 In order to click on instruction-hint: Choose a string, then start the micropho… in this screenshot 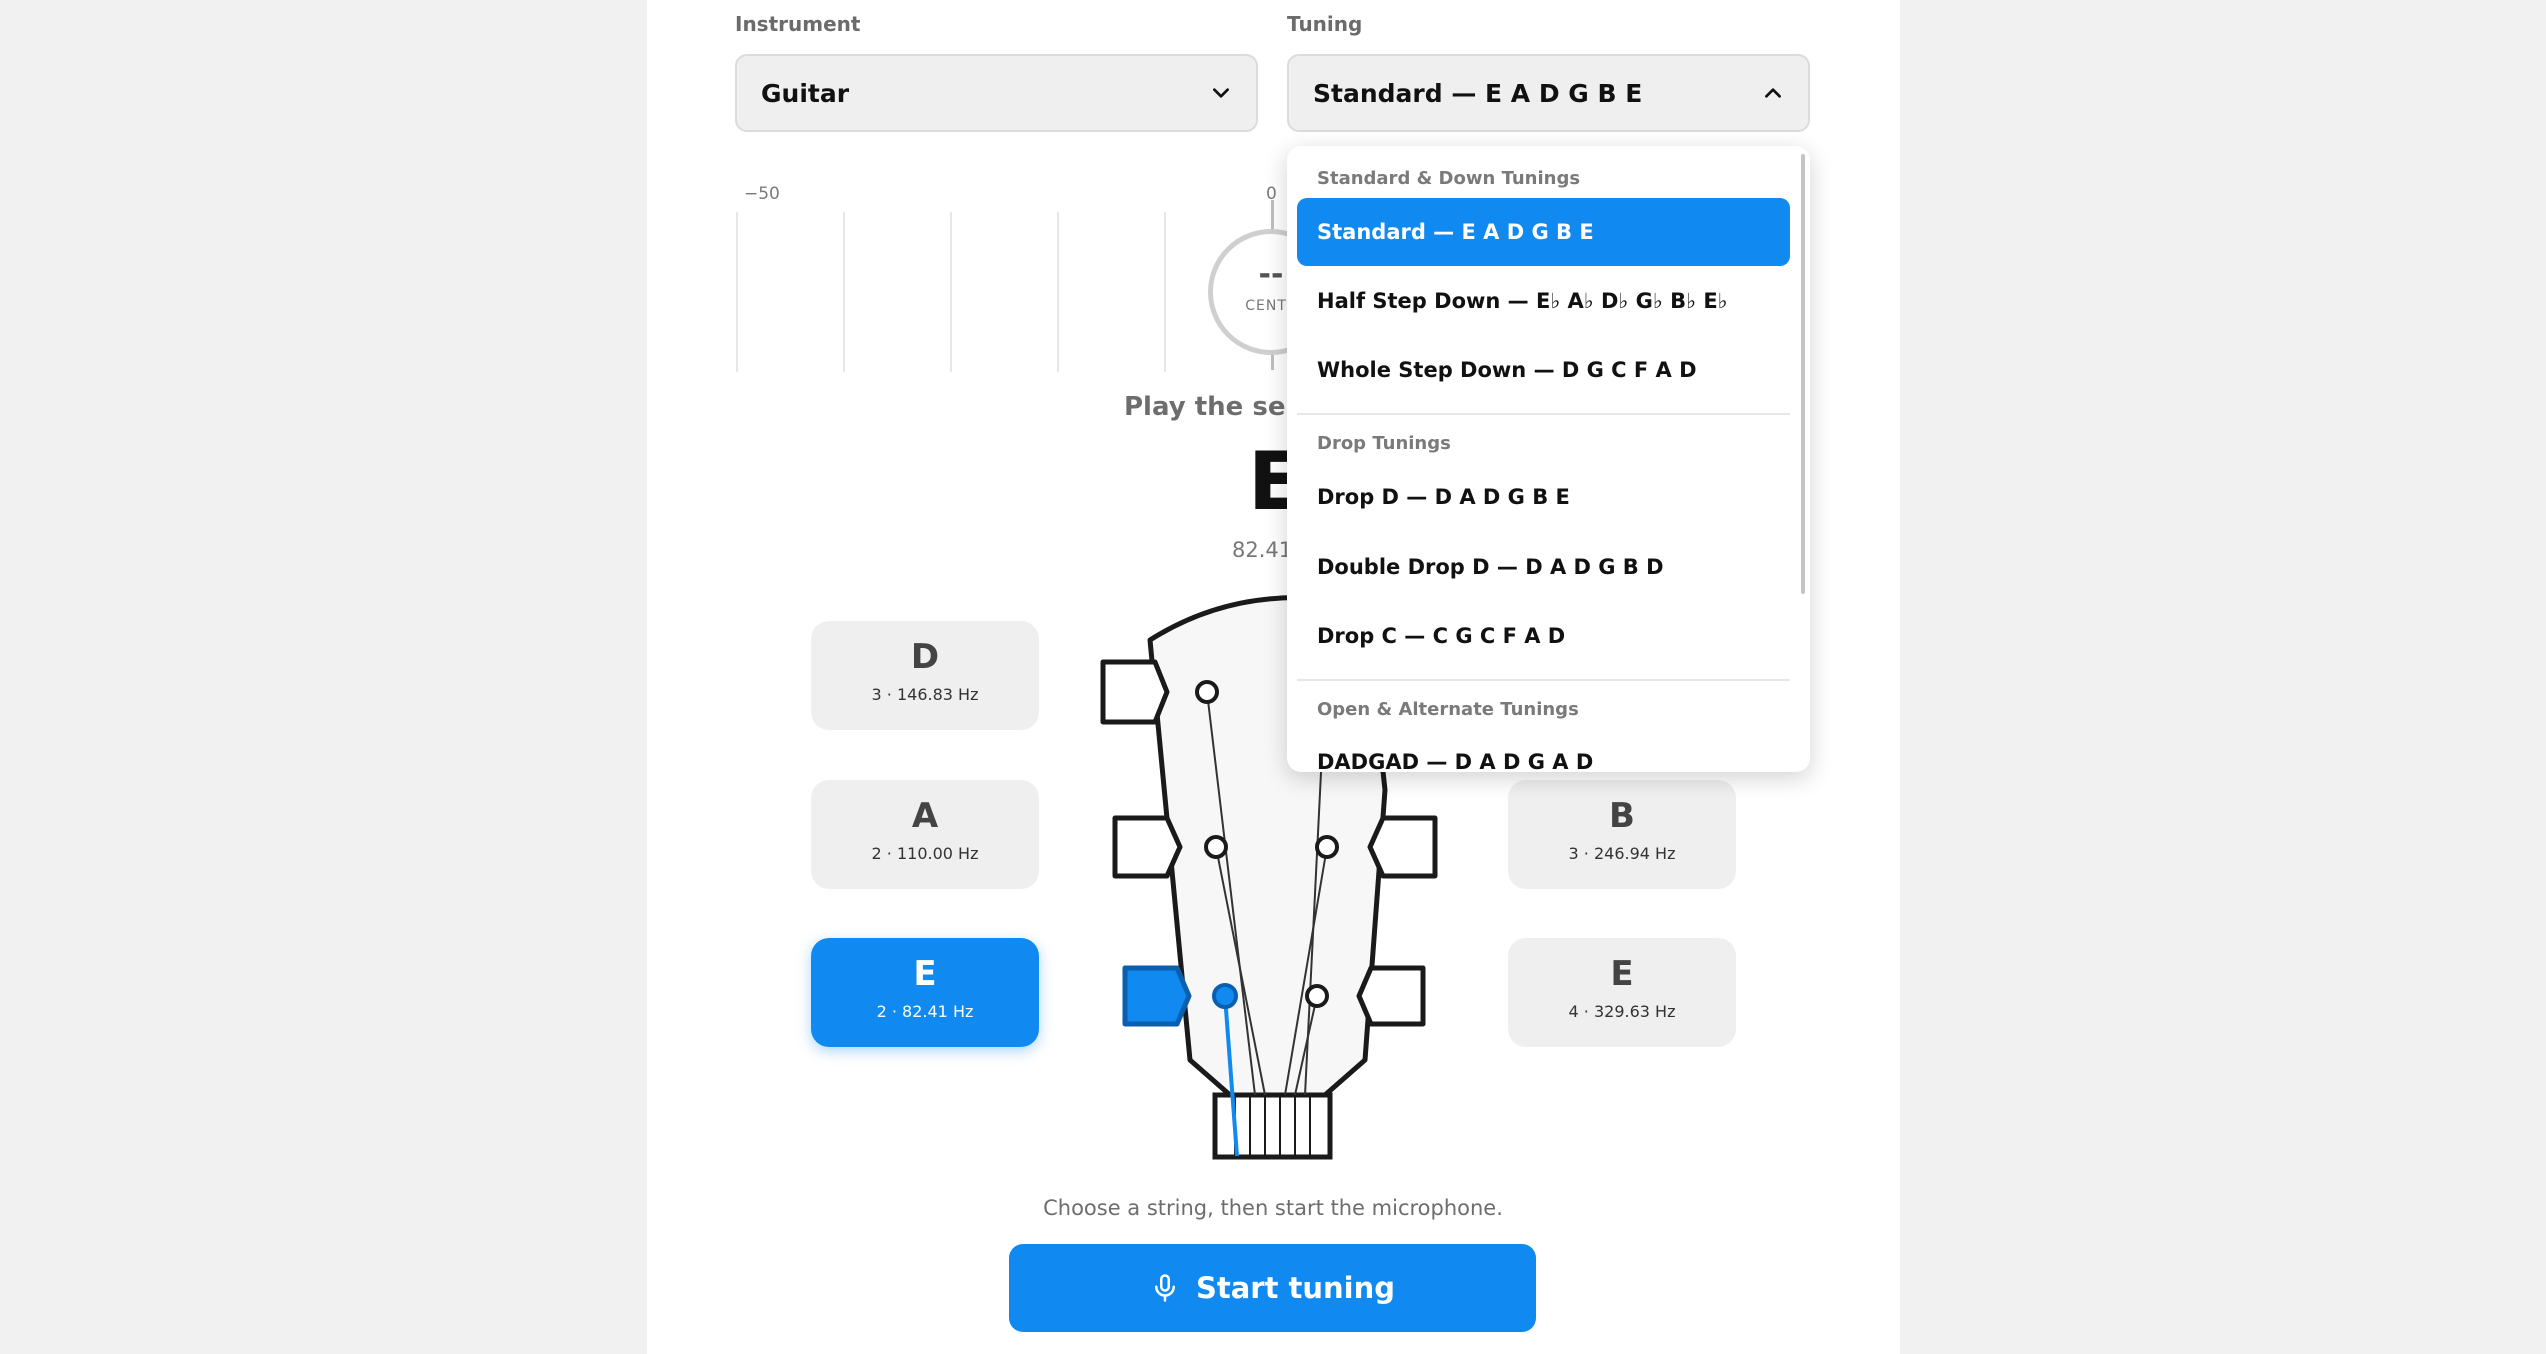, I will do `click(1273, 1208)`.